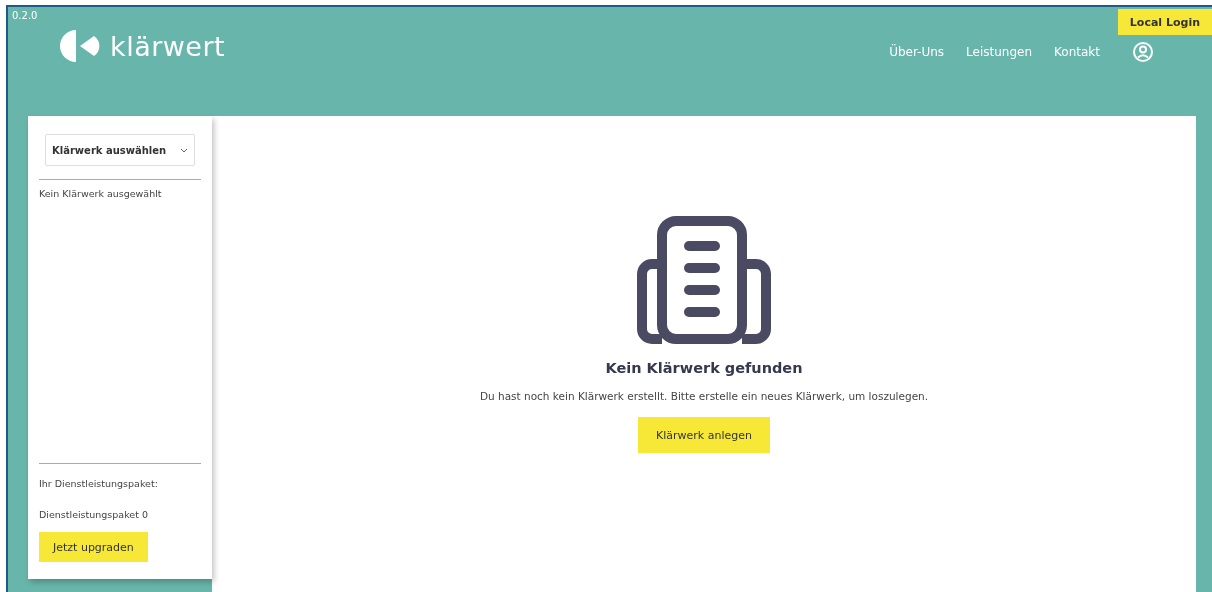  I want to click on upgrade-button: Jetzt upgraden, so click(93, 547).